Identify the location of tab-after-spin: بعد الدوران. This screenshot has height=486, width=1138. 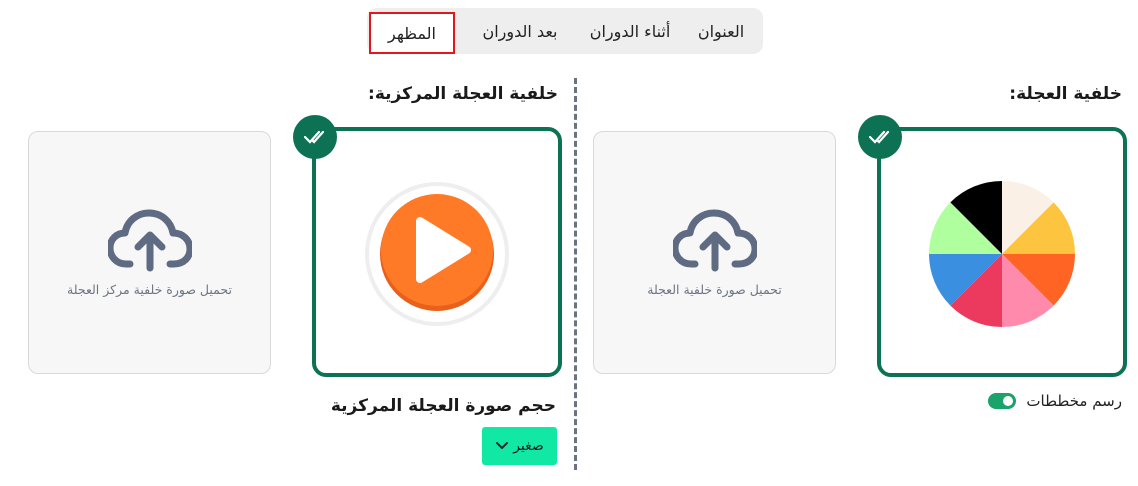
(520, 31).